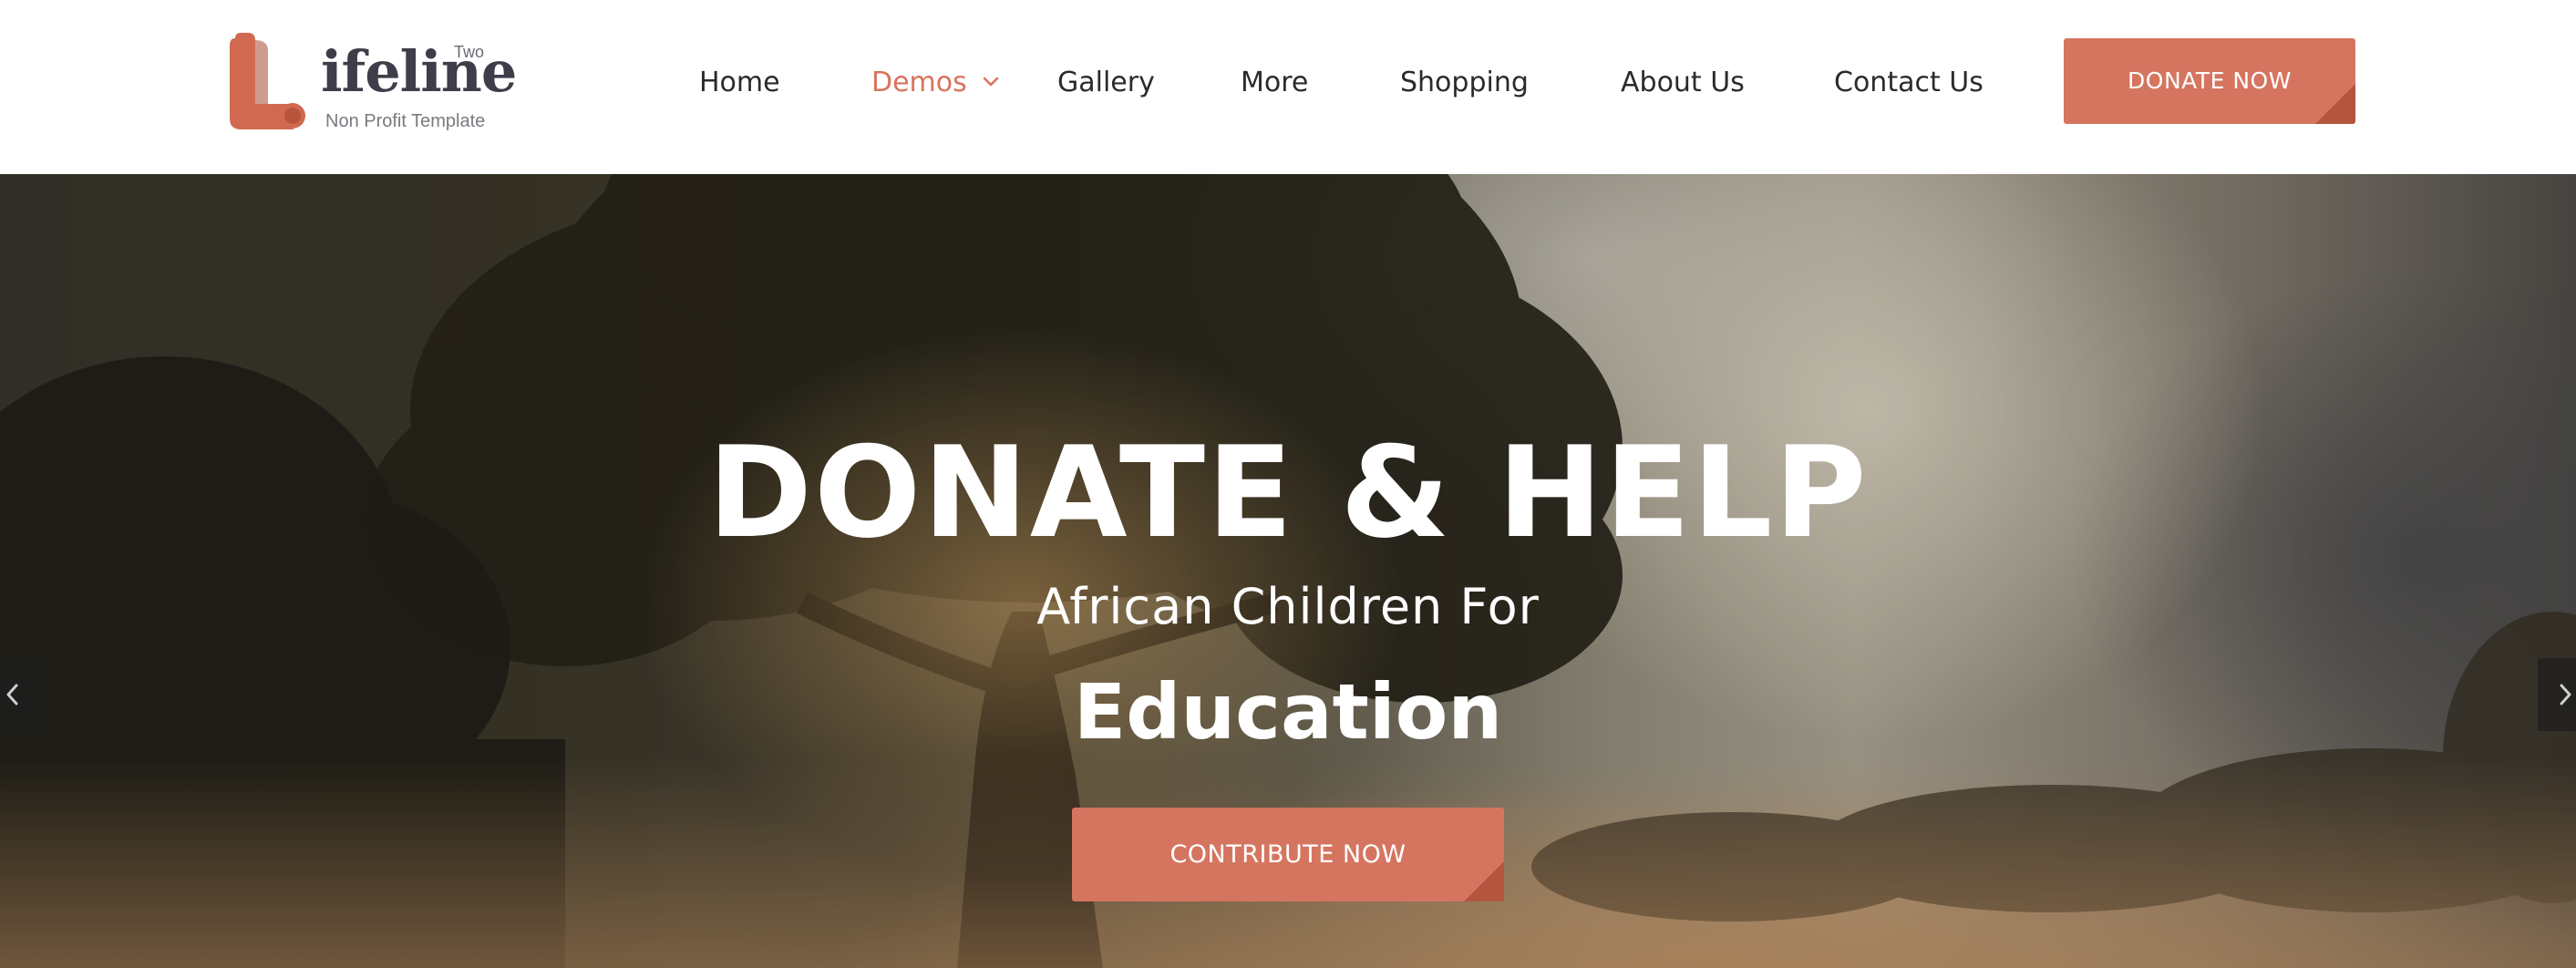 The height and width of the screenshot is (968, 2576). I want to click on donate-now-button: DONATE NOW, so click(2209, 81).